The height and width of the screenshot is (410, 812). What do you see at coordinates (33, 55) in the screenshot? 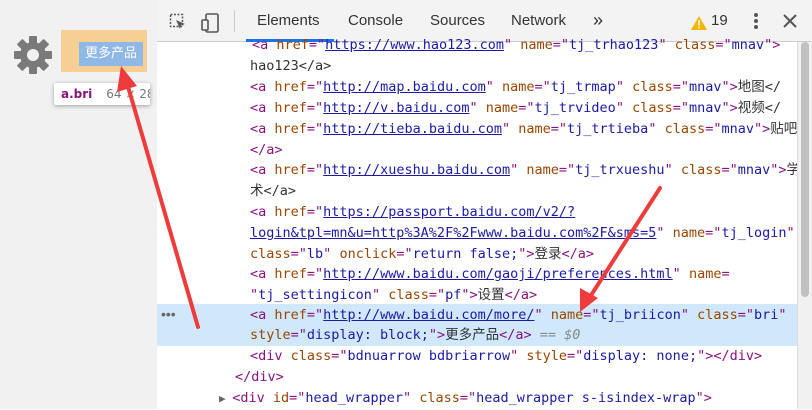
I see `gear-icon` at bounding box center [33, 55].